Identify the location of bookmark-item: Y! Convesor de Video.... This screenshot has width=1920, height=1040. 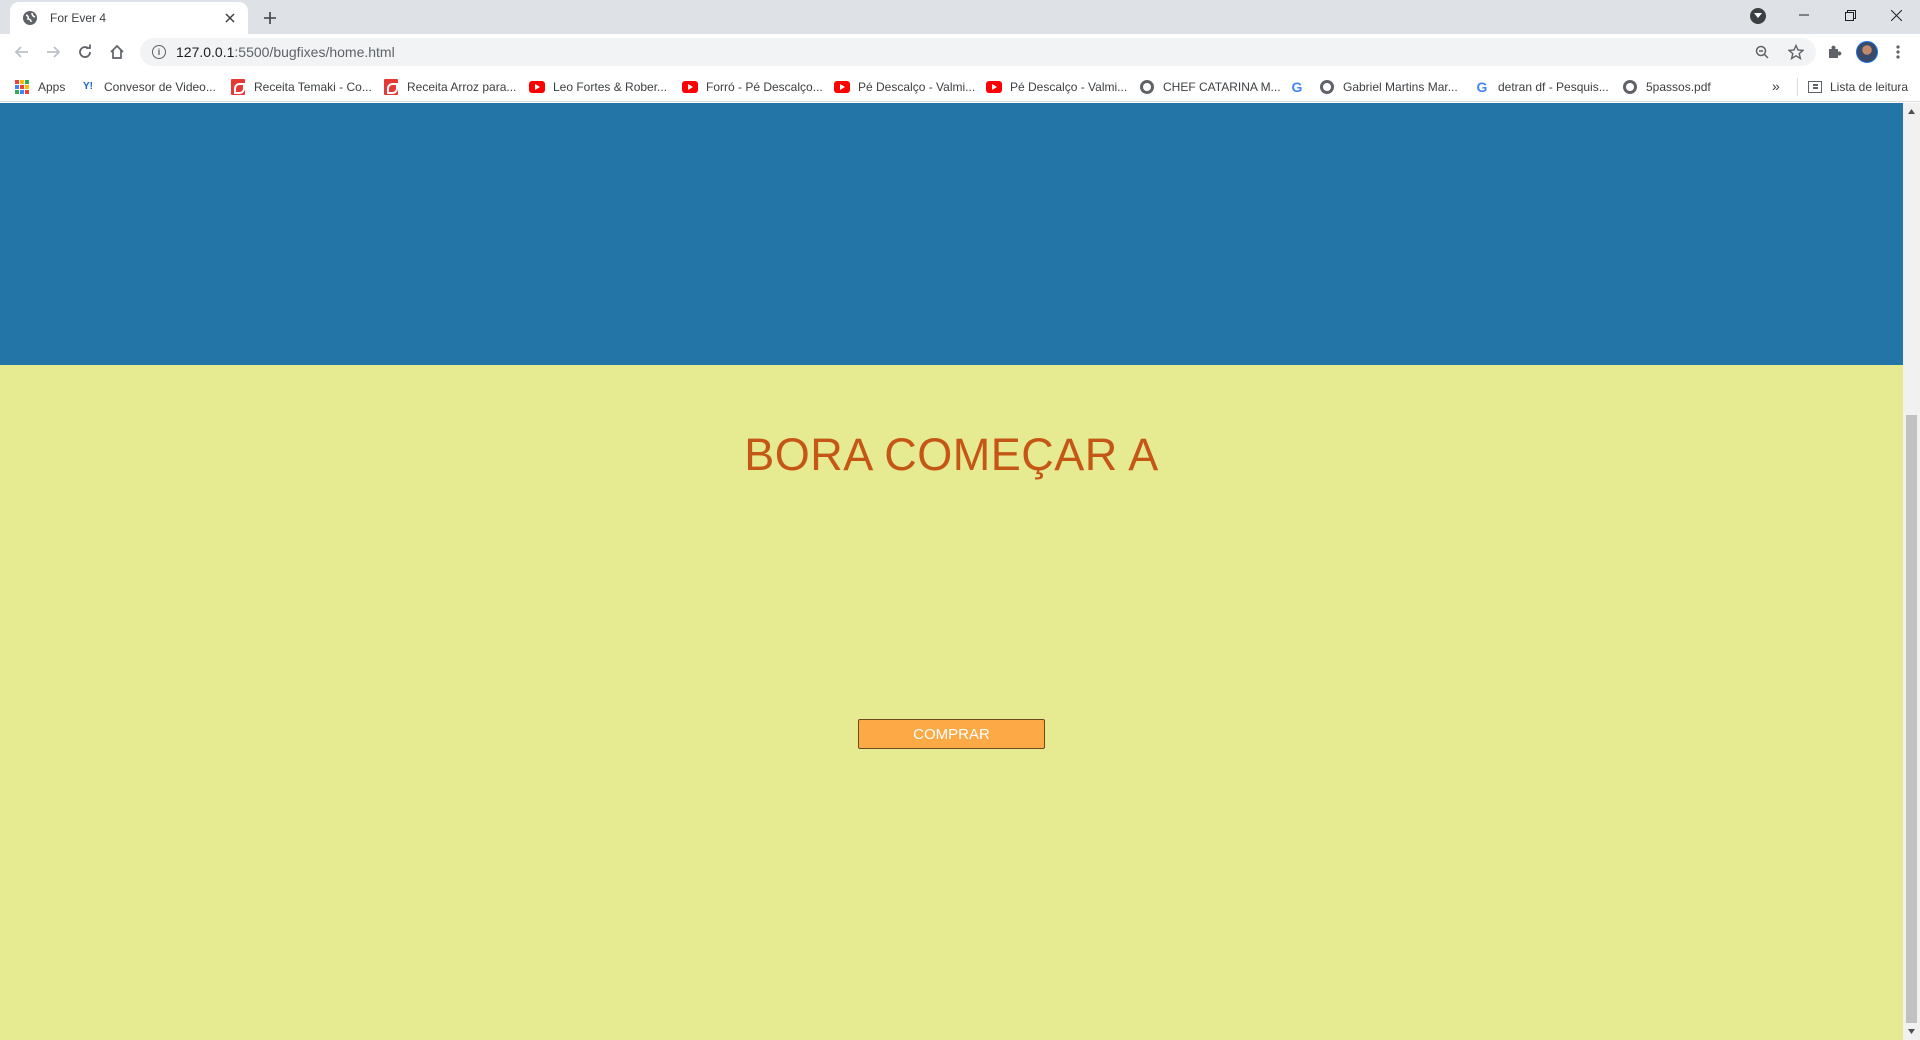
(148, 87).